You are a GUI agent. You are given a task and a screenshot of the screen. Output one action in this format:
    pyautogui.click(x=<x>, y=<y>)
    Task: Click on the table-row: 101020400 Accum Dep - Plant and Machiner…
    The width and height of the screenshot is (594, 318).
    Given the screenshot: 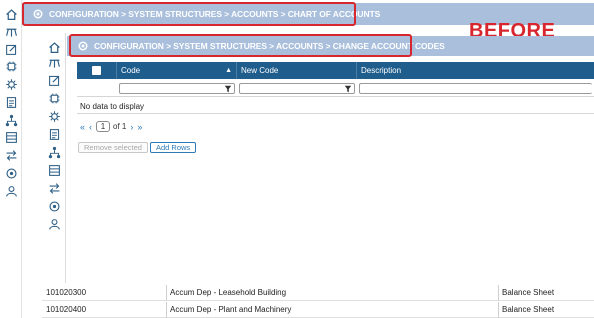 What is the action you would take?
    pyautogui.click(x=318, y=310)
    